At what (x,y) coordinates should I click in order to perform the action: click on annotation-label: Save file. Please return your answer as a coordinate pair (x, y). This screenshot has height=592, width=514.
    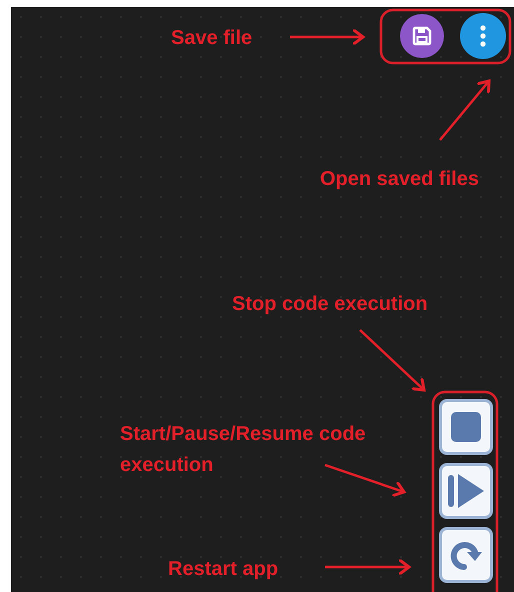
    Looking at the image, I should click on (211, 38).